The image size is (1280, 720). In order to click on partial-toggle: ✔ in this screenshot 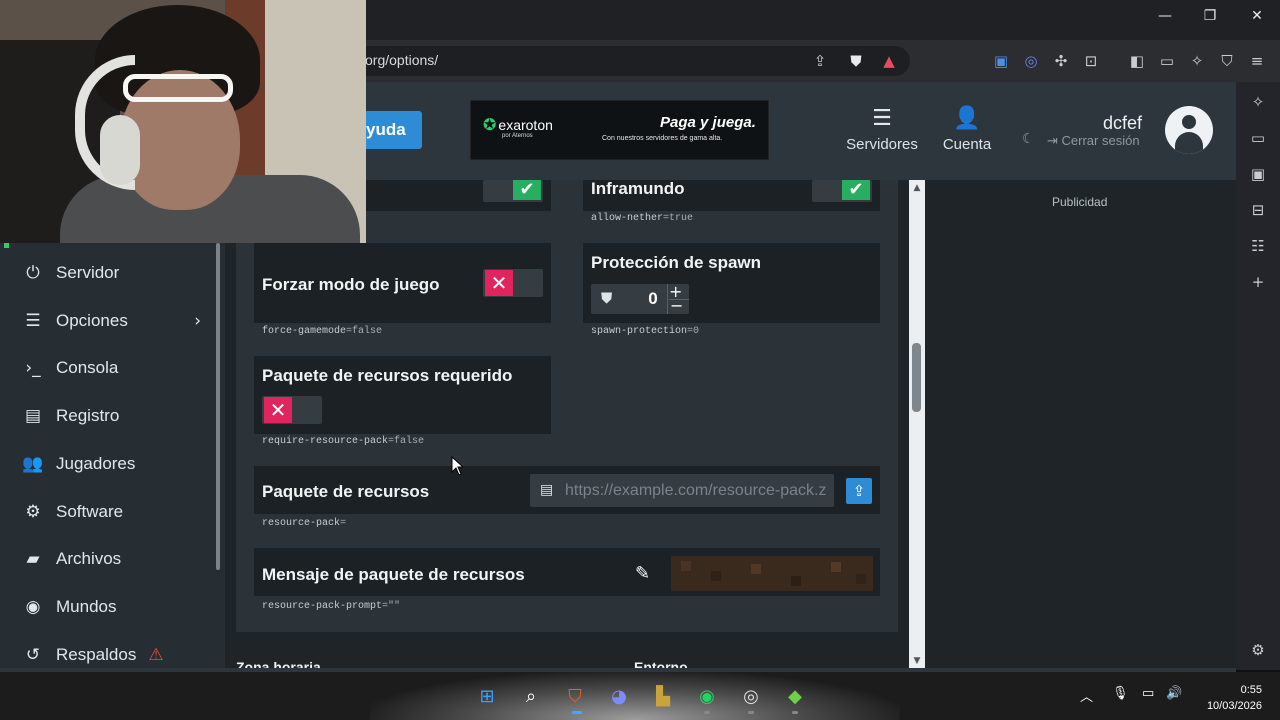, I will do `click(513, 191)`.